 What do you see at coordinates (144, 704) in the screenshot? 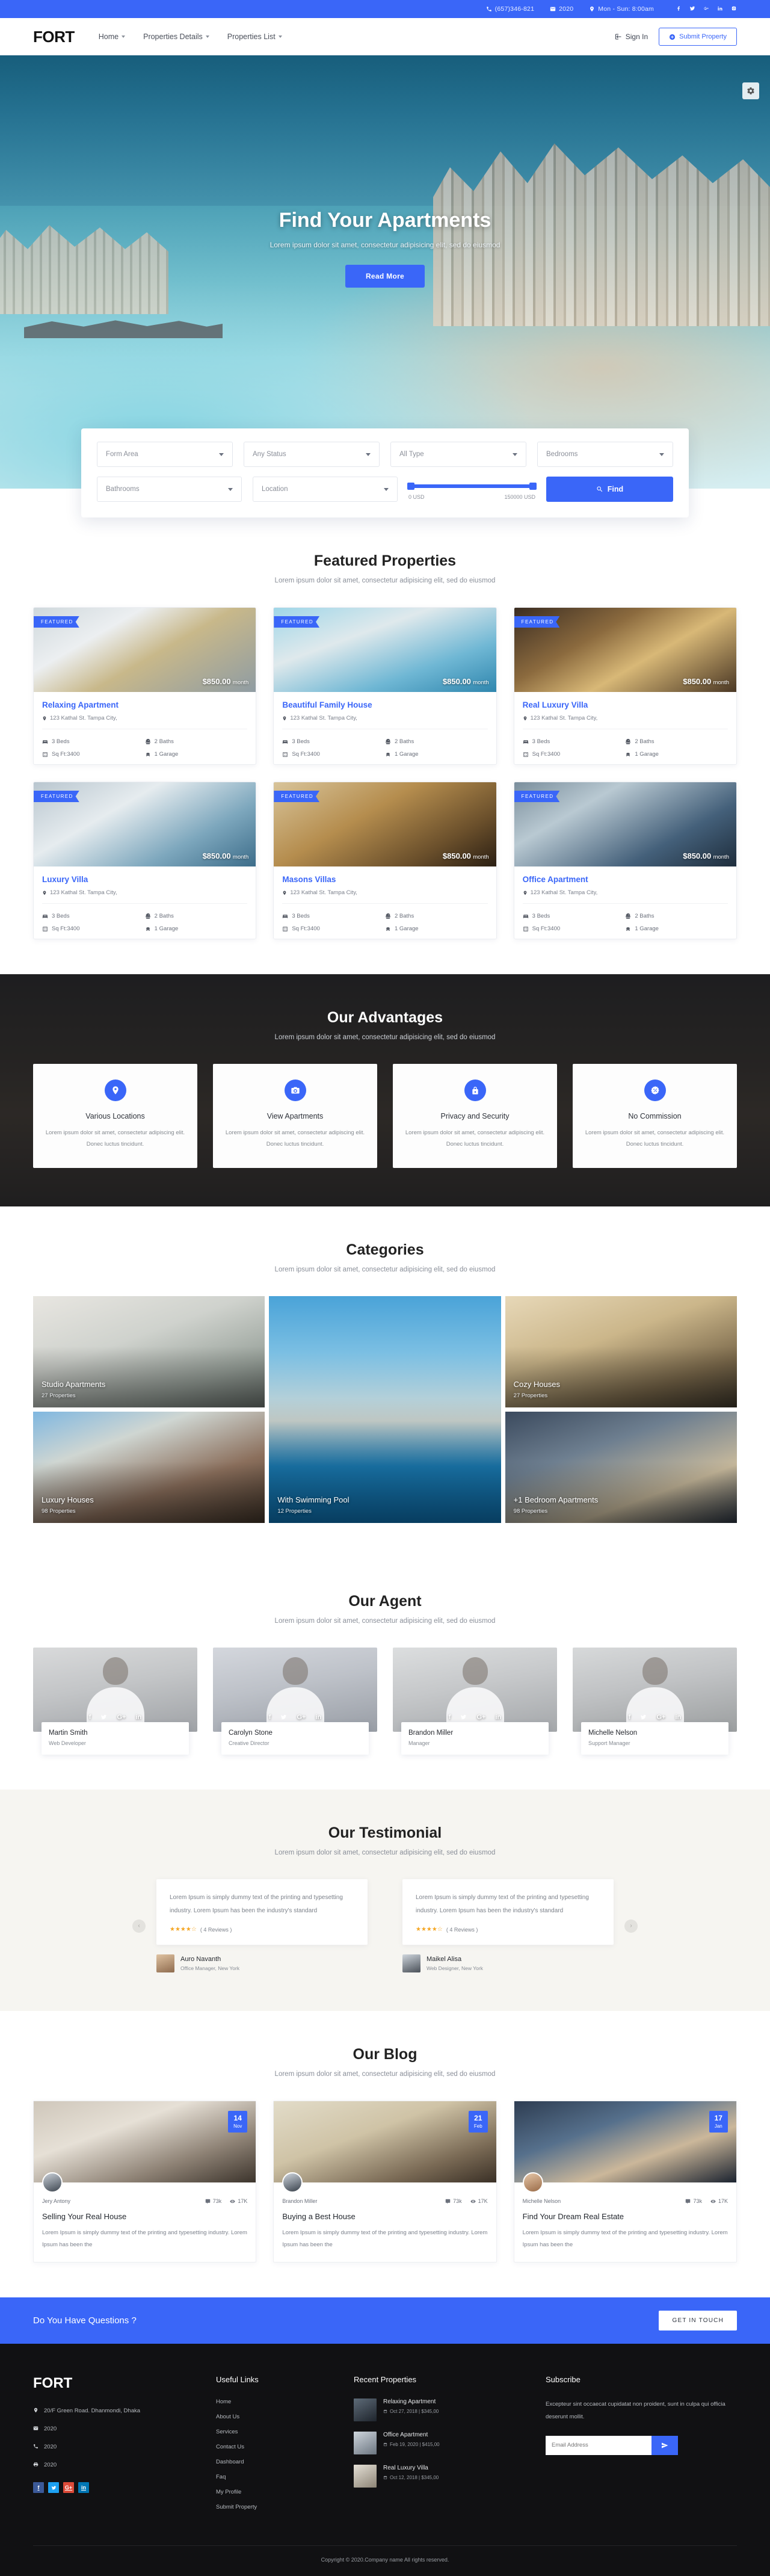
I see `property-name: Relaxing Apartment` at bounding box center [144, 704].